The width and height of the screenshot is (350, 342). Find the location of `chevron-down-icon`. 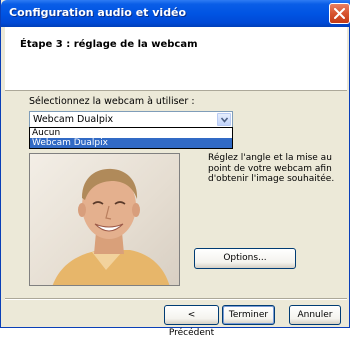

chevron-down-icon is located at coordinates (224, 120).